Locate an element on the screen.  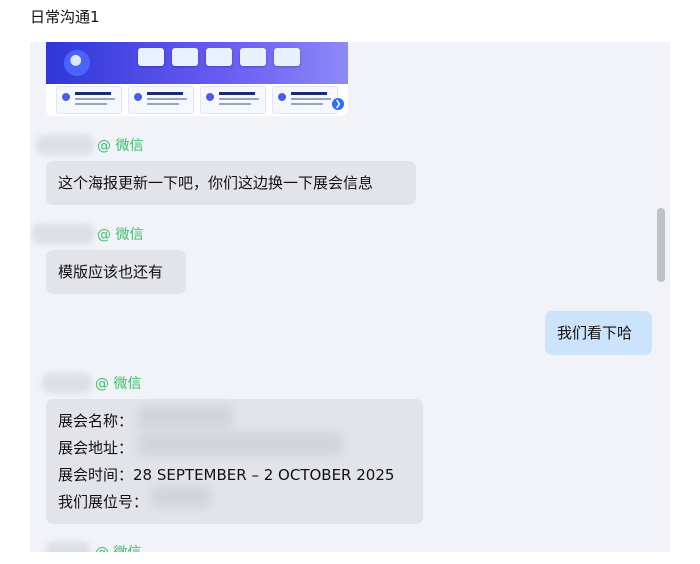
exhibition-address-label: 展会地址： is located at coordinates (96, 448).